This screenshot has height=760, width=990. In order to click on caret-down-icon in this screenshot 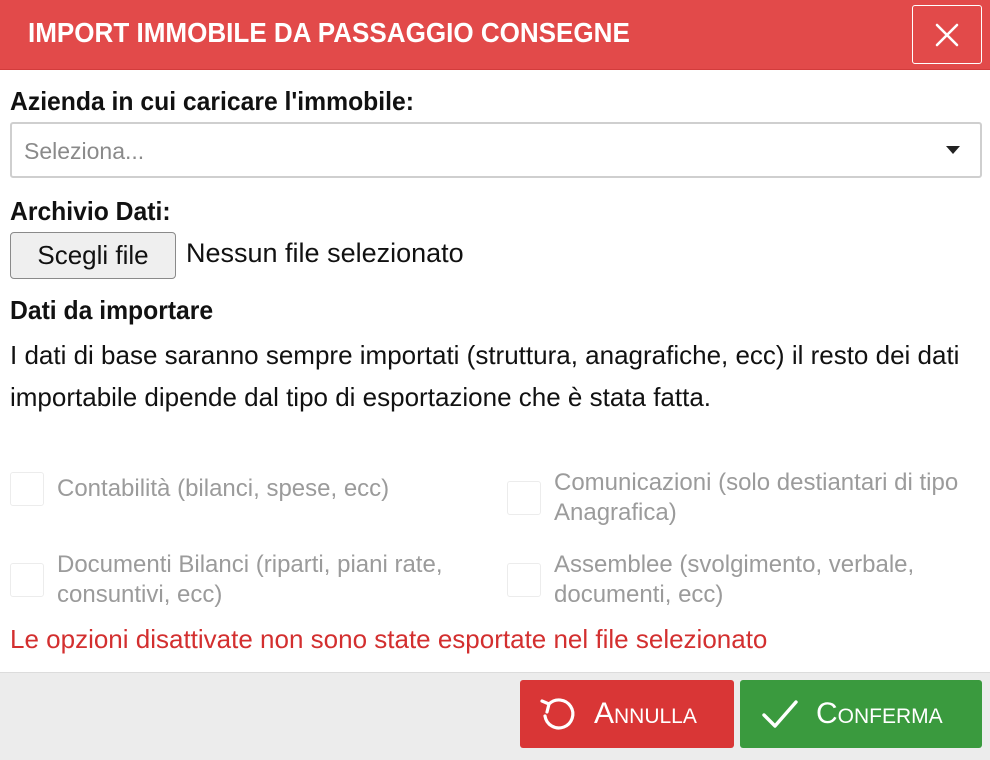, I will do `click(953, 150)`.